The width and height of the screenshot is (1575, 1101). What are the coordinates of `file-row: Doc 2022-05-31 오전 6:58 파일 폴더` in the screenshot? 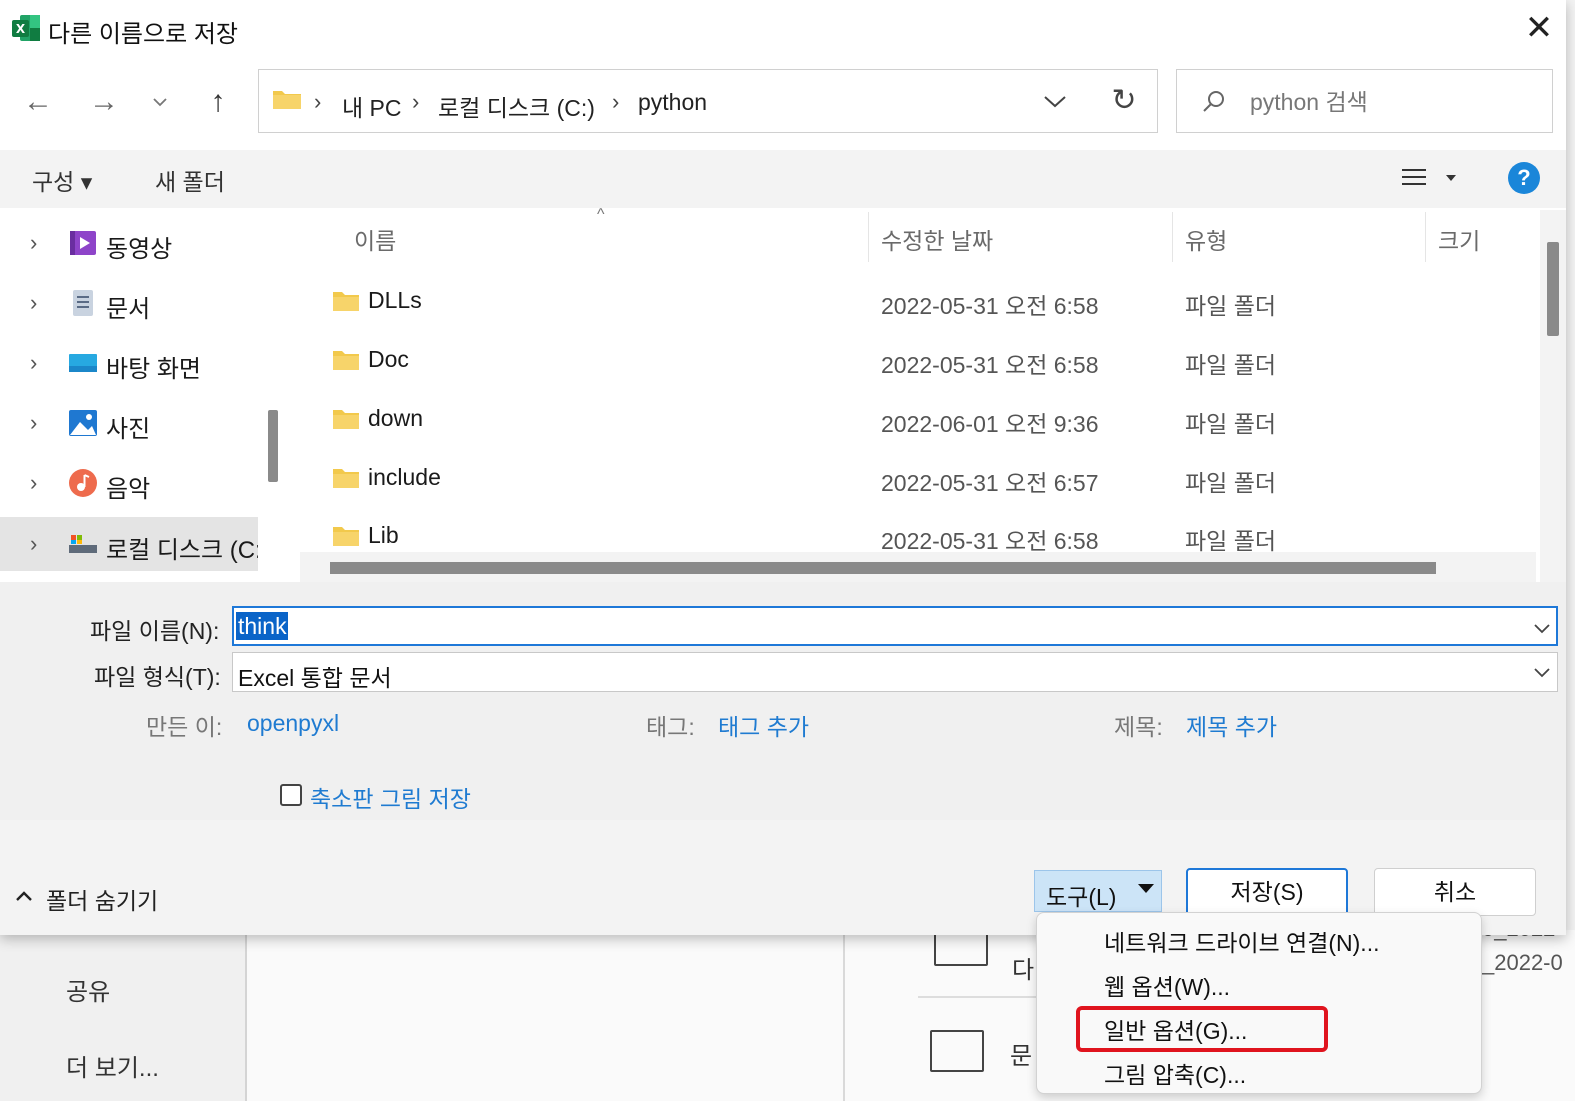 It's located at (920, 360).